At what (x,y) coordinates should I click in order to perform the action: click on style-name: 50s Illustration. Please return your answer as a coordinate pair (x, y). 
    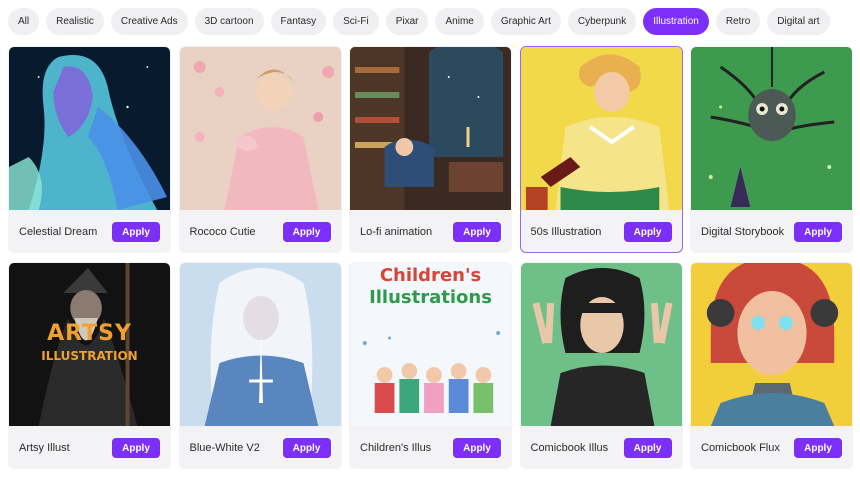
    Looking at the image, I should click on (566, 232).